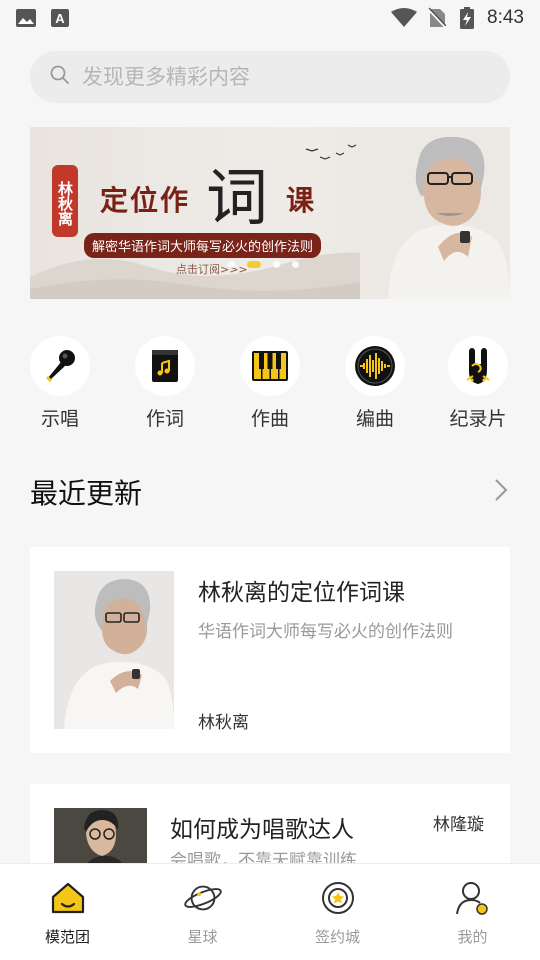 The width and height of the screenshot is (540, 960). I want to click on course-author: 林秋离, so click(223, 723).